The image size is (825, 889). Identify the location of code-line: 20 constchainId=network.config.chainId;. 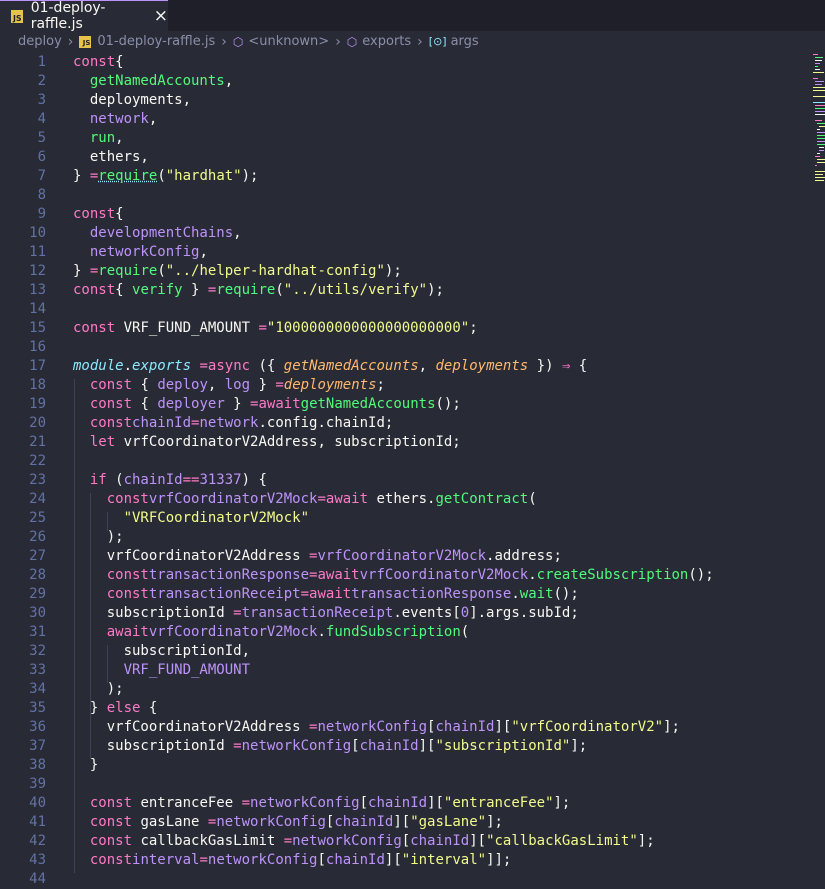
(406, 423).